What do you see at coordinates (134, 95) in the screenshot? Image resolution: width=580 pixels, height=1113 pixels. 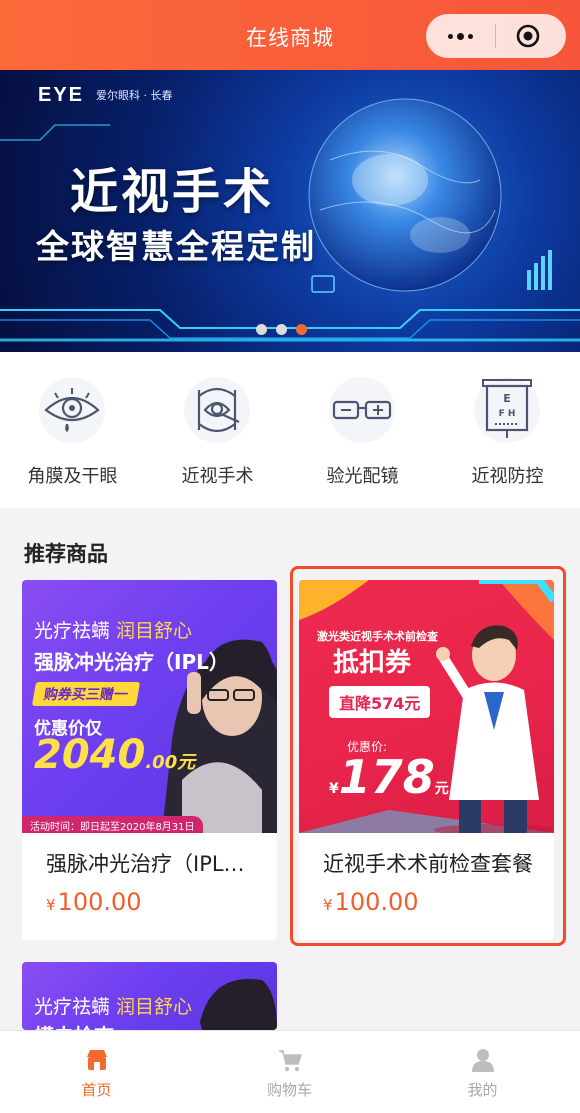 I see `banner-logo-sub: 爱尔眼科 · 长春` at bounding box center [134, 95].